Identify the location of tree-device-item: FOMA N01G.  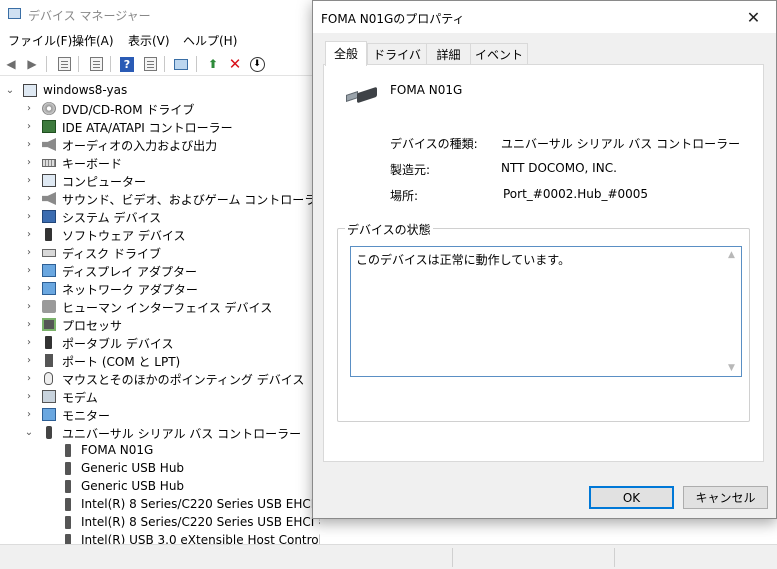
(160, 451).